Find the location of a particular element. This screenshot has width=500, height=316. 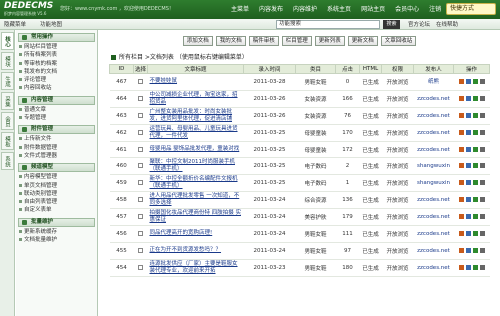

col-actions: 操作 is located at coordinates (471, 69).